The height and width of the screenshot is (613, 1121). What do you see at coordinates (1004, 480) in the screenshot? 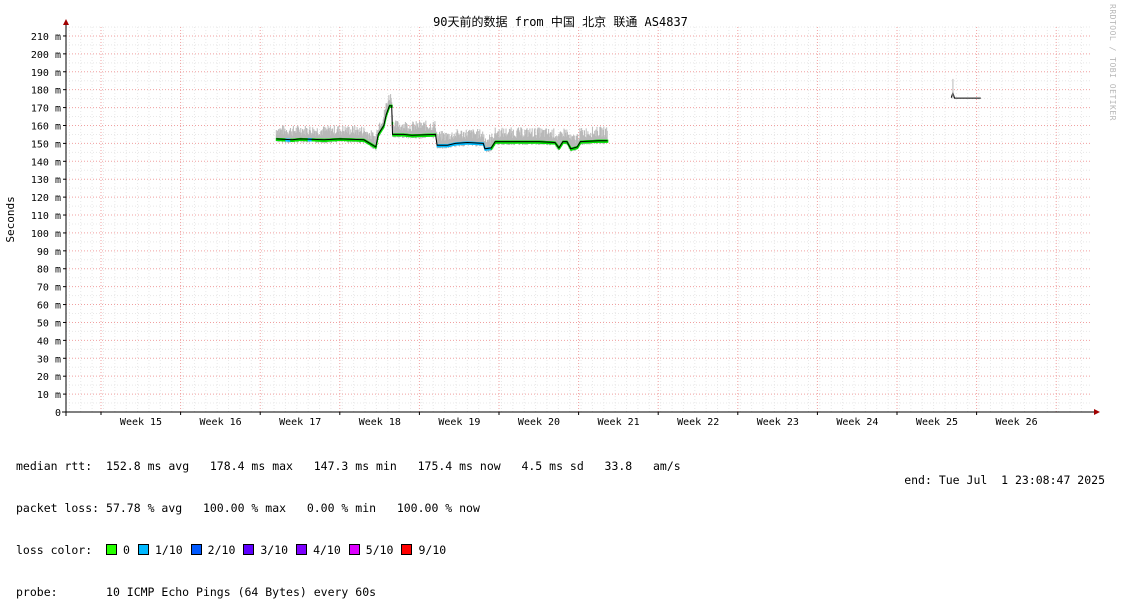
I see `end-timestamp: end: Tue Jul 1 23:08:47 2025` at bounding box center [1004, 480].